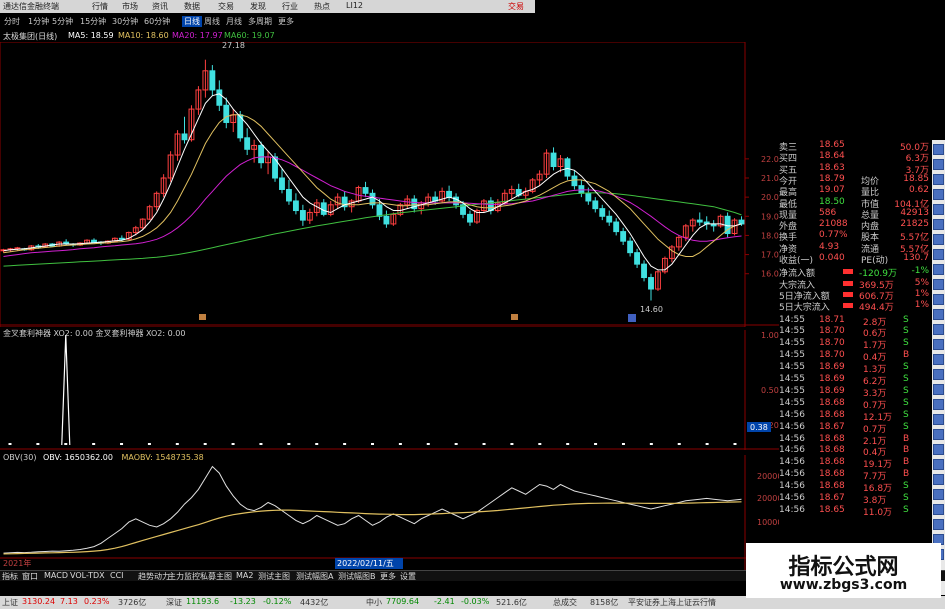  Describe the element at coordinates (143, 35) in the screenshot. I see `ma10-label: MA10: 18.60` at that location.